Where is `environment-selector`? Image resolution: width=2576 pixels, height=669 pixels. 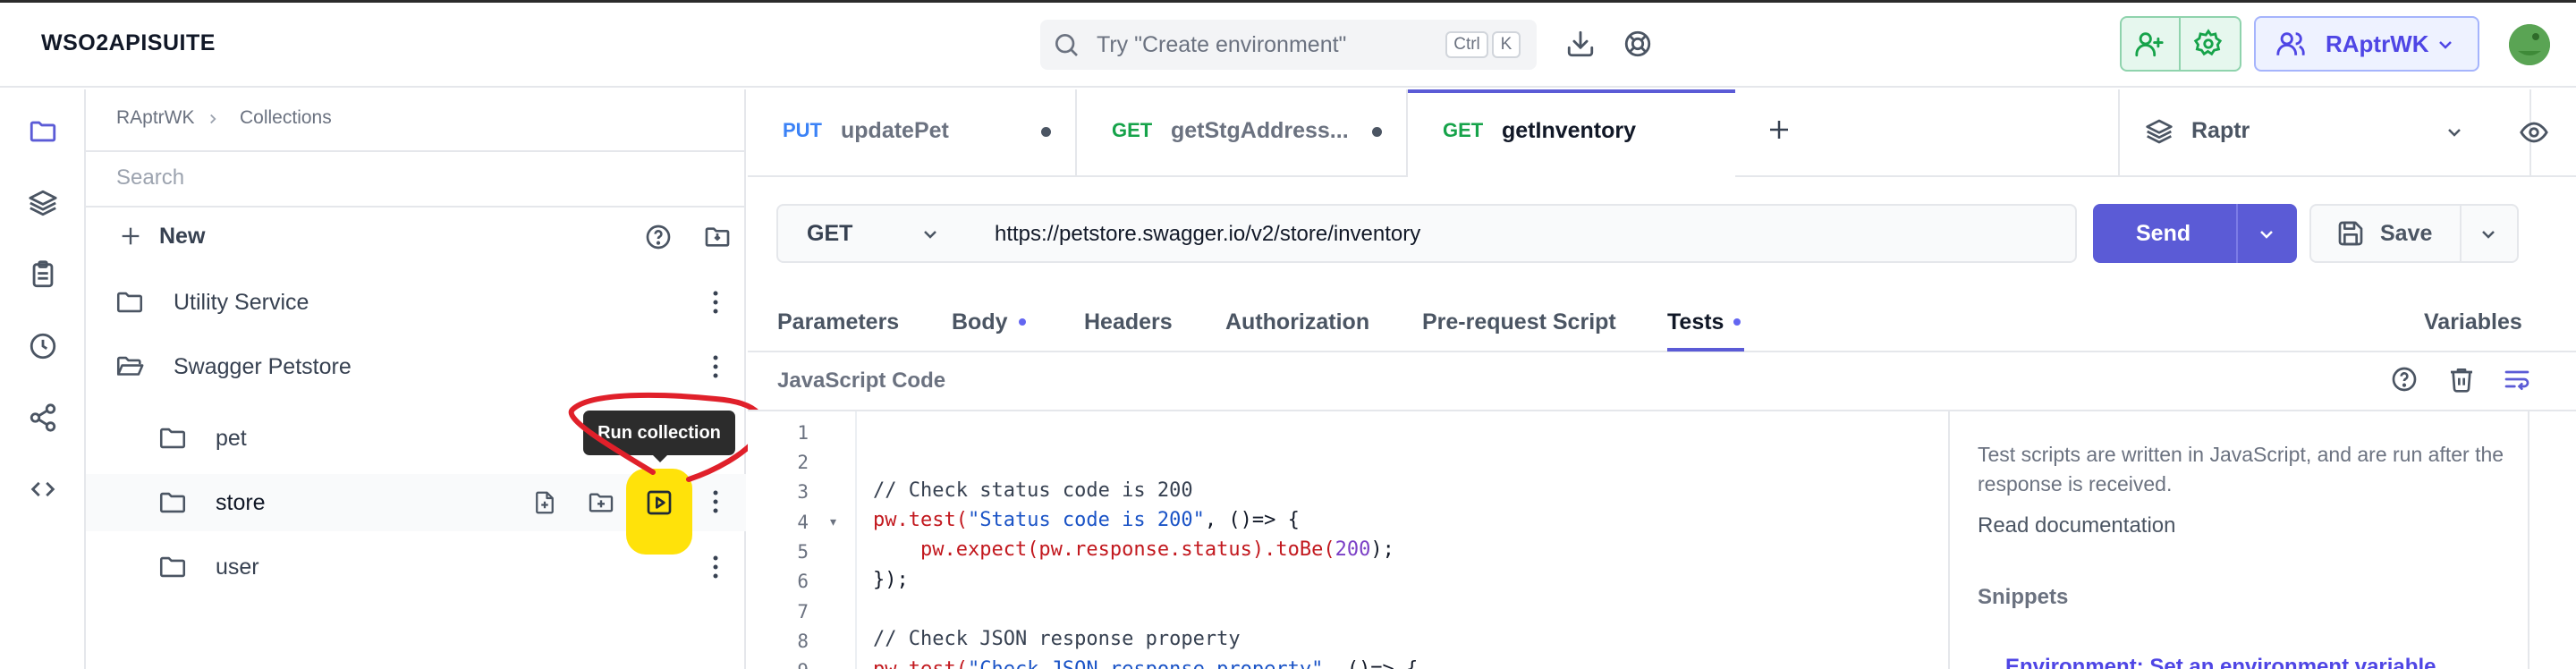 environment-selector is located at coordinates (2324, 132).